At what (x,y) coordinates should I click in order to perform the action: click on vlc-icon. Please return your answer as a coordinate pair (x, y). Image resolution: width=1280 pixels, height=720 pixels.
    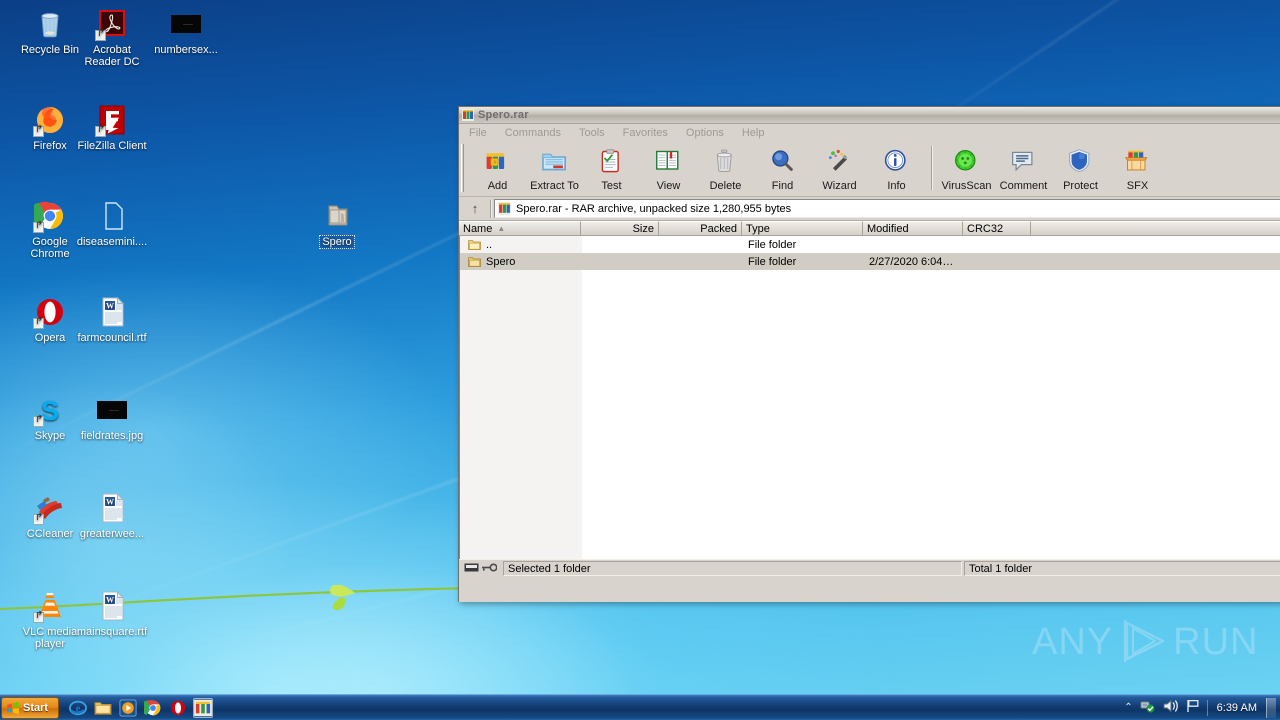
    Looking at the image, I should click on (49, 606).